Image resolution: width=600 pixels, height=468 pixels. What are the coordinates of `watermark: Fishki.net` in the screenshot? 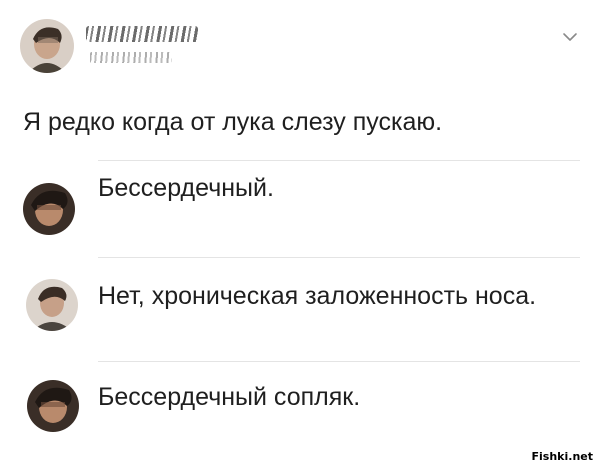 It's located at (562, 456).